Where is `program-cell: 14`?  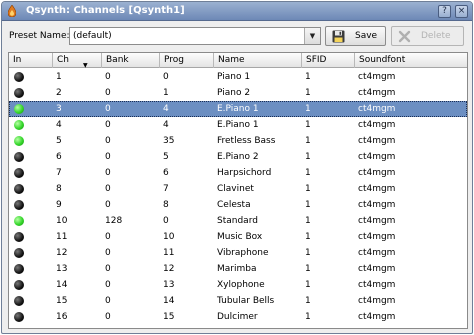
program-cell: 14 is located at coordinates (169, 301).